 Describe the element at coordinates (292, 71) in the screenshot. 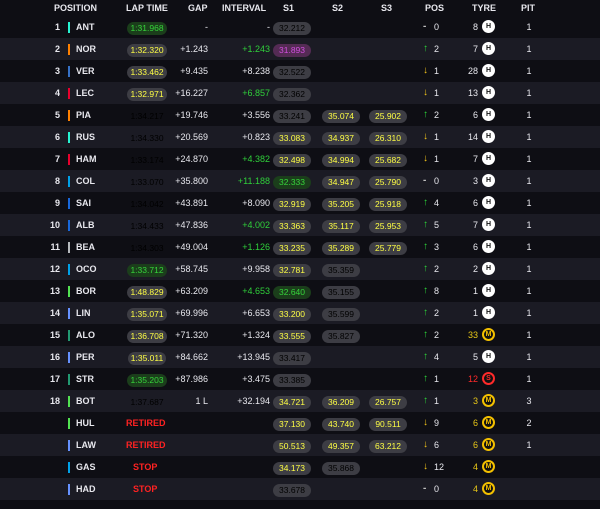

I see `s1-time-cell: 32.522` at that location.